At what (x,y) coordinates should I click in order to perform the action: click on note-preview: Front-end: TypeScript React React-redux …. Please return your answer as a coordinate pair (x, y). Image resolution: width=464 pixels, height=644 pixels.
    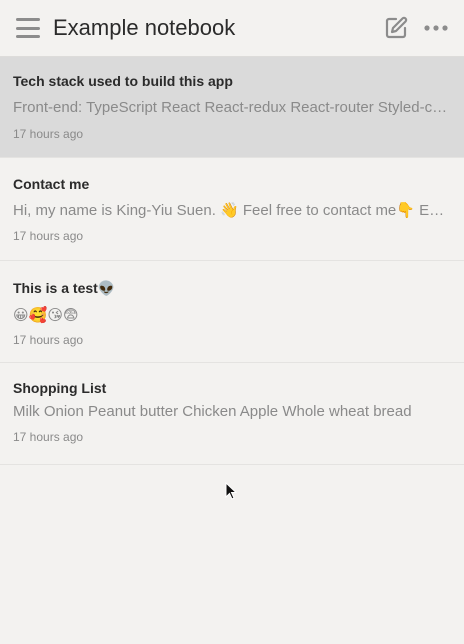
    Looking at the image, I should click on (232, 107).